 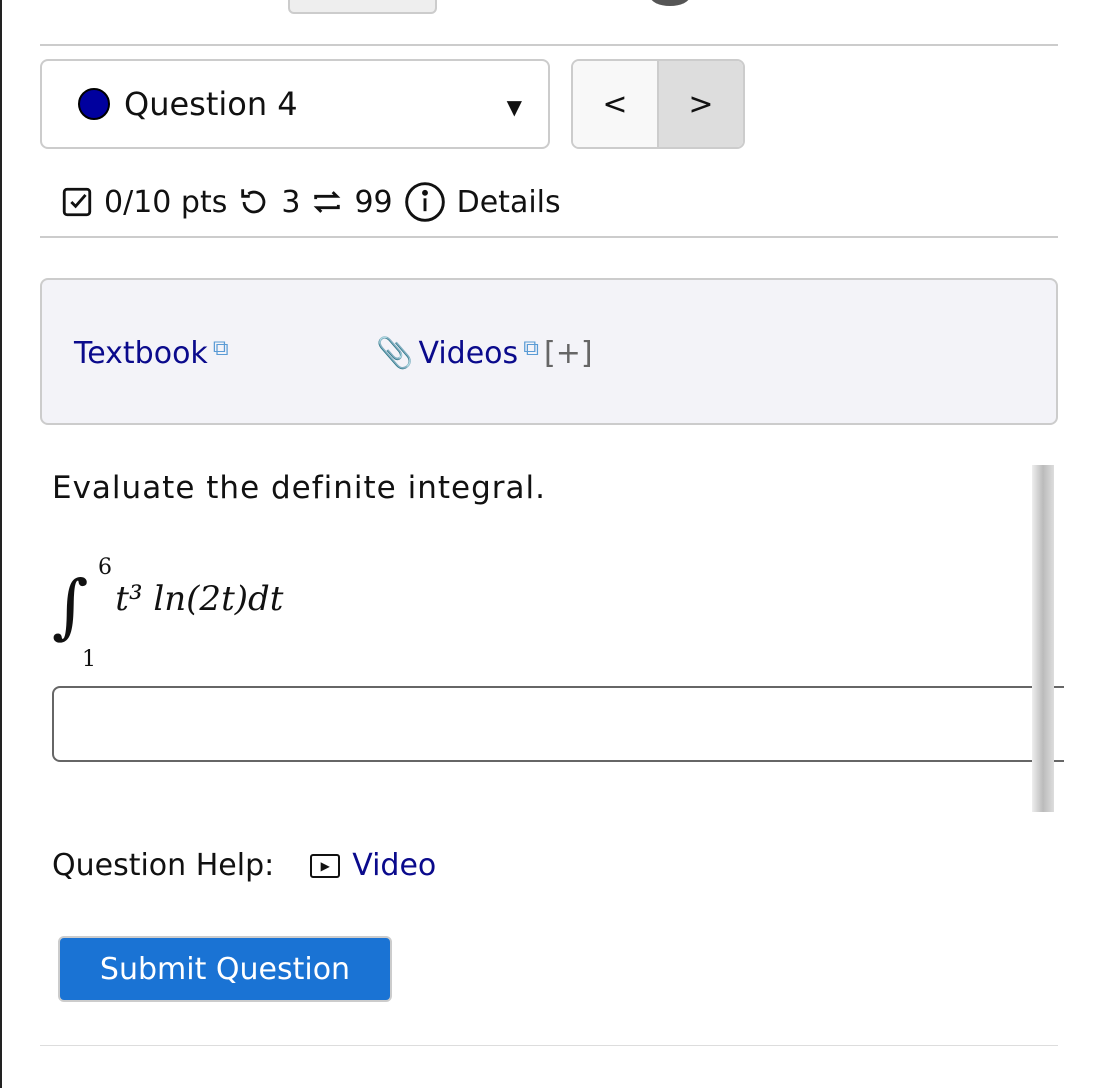 I want to click on checkbox-icon, so click(x=77, y=202).